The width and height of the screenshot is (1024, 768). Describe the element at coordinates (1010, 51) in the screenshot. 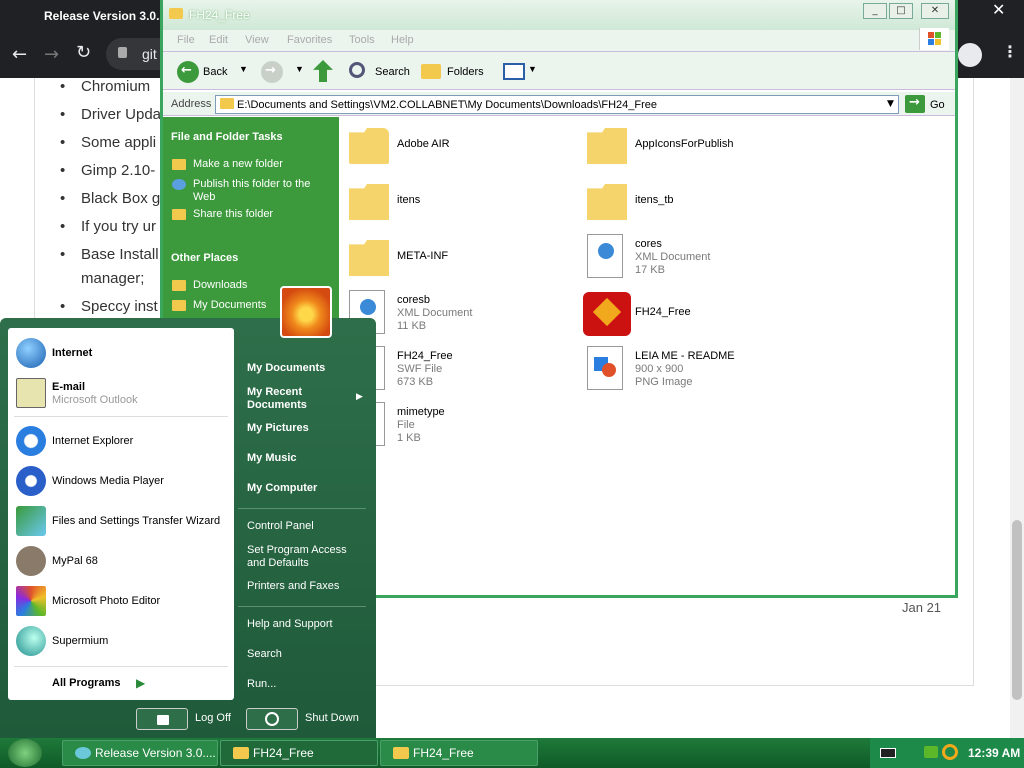

I see `menu-dots-icon: ⋮` at that location.